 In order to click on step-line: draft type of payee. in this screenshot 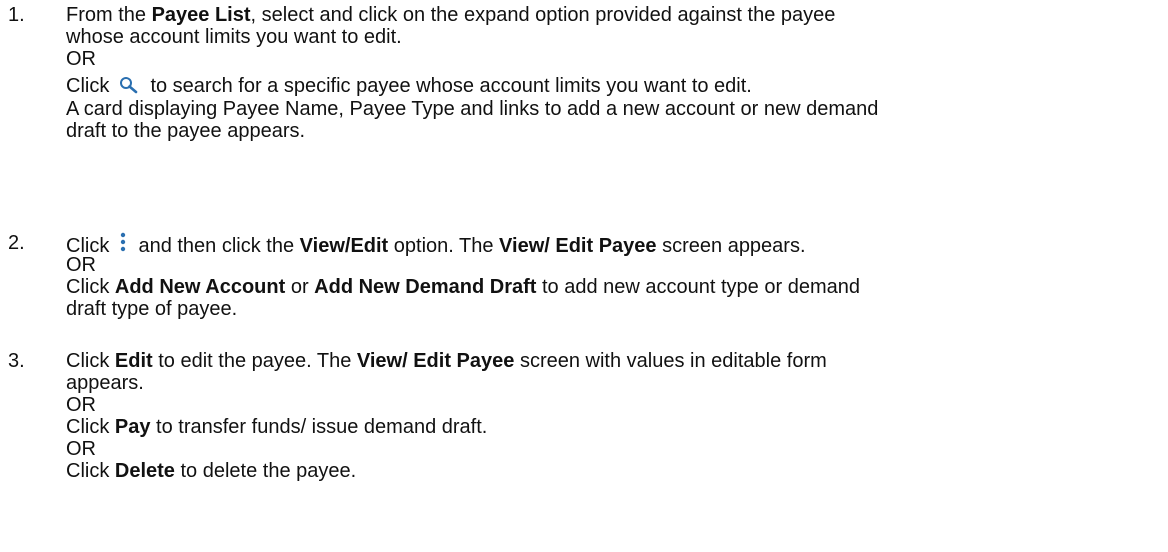, I will do `click(152, 309)`.